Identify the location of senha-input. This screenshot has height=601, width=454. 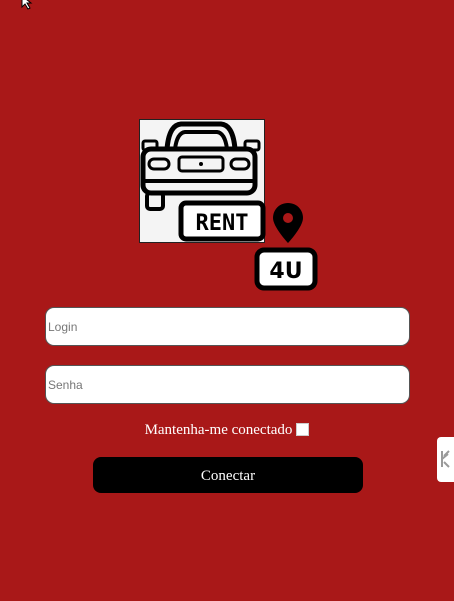
(227, 384).